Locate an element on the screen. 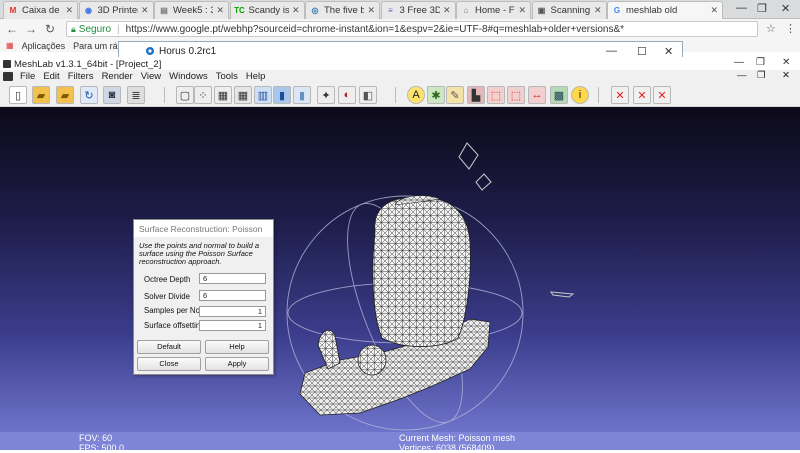  meshlab-restore-icon: ❐ is located at coordinates (760, 62).